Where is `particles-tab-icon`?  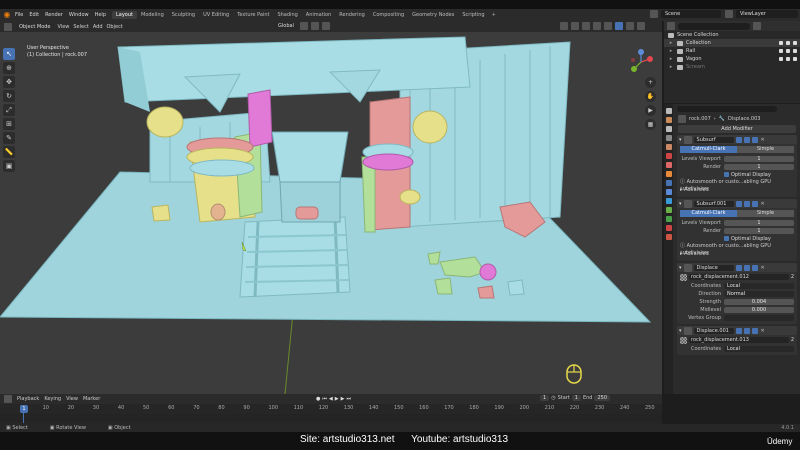 particles-tab-icon is located at coordinates (668, 192).